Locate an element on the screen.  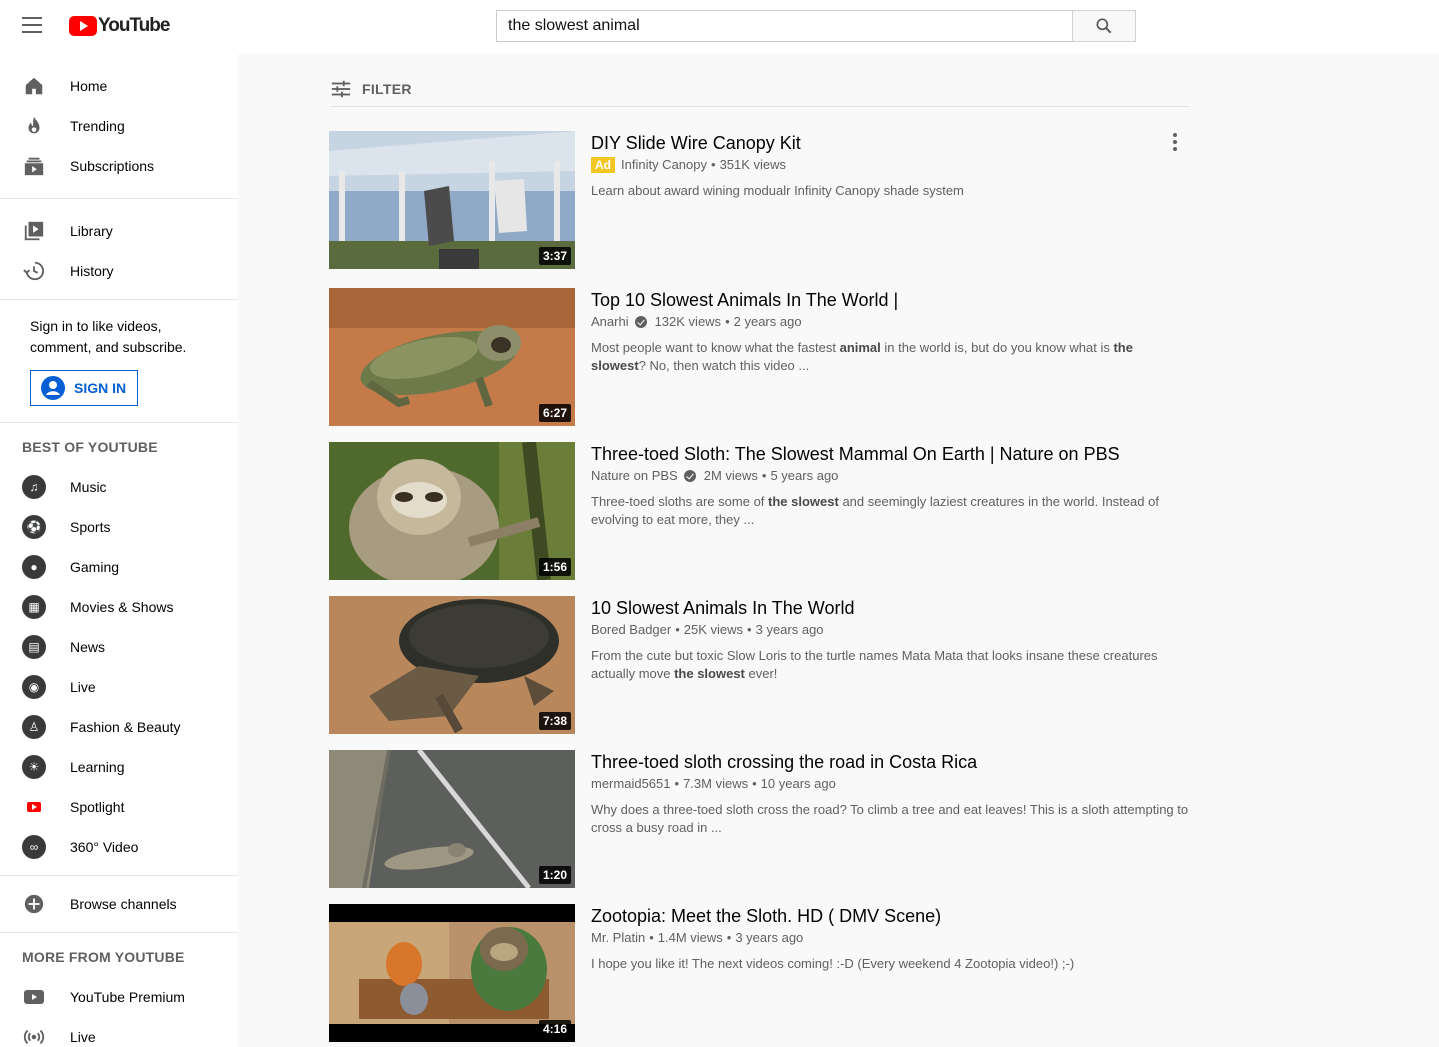
search-button is located at coordinates (1104, 26).